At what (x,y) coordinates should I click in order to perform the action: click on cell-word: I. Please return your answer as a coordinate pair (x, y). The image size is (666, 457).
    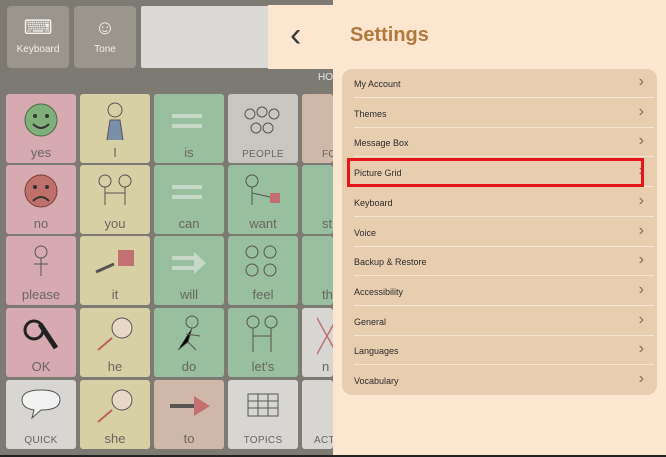
    Looking at the image, I should click on (115, 152).